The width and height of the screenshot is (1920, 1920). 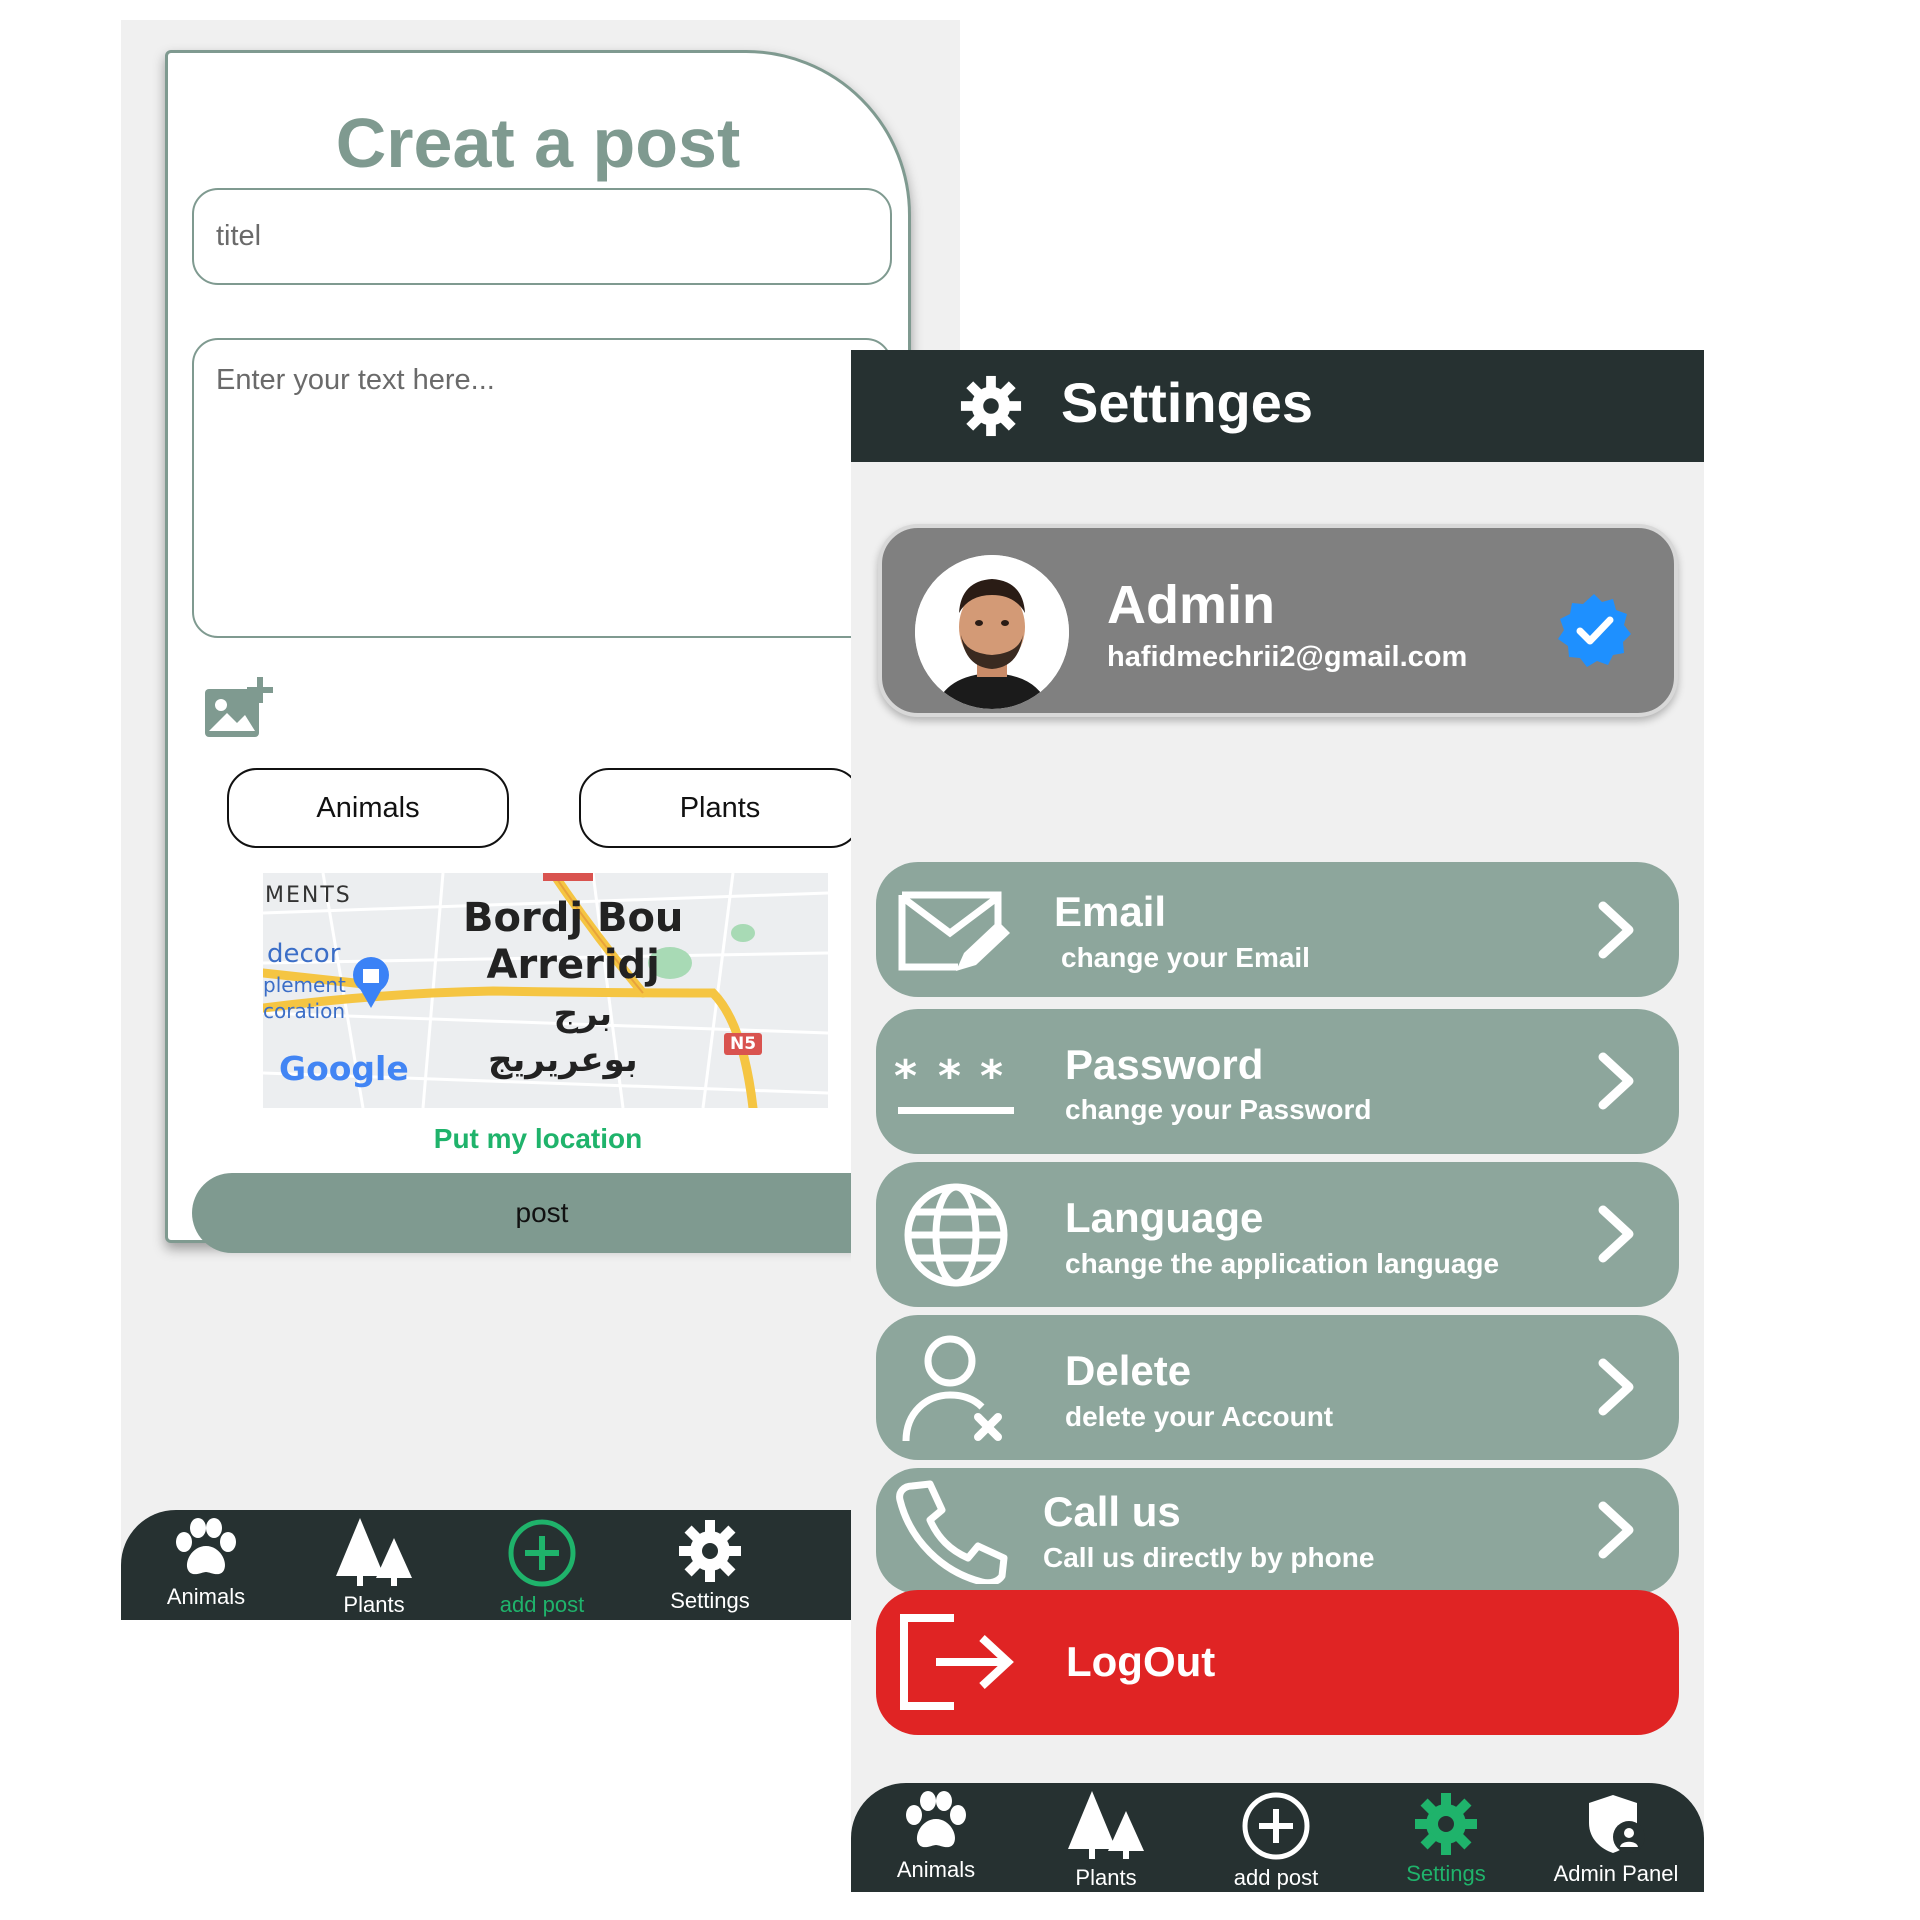 What do you see at coordinates (583, 1014) in the screenshot?
I see `map-arabic-line1: برج` at bounding box center [583, 1014].